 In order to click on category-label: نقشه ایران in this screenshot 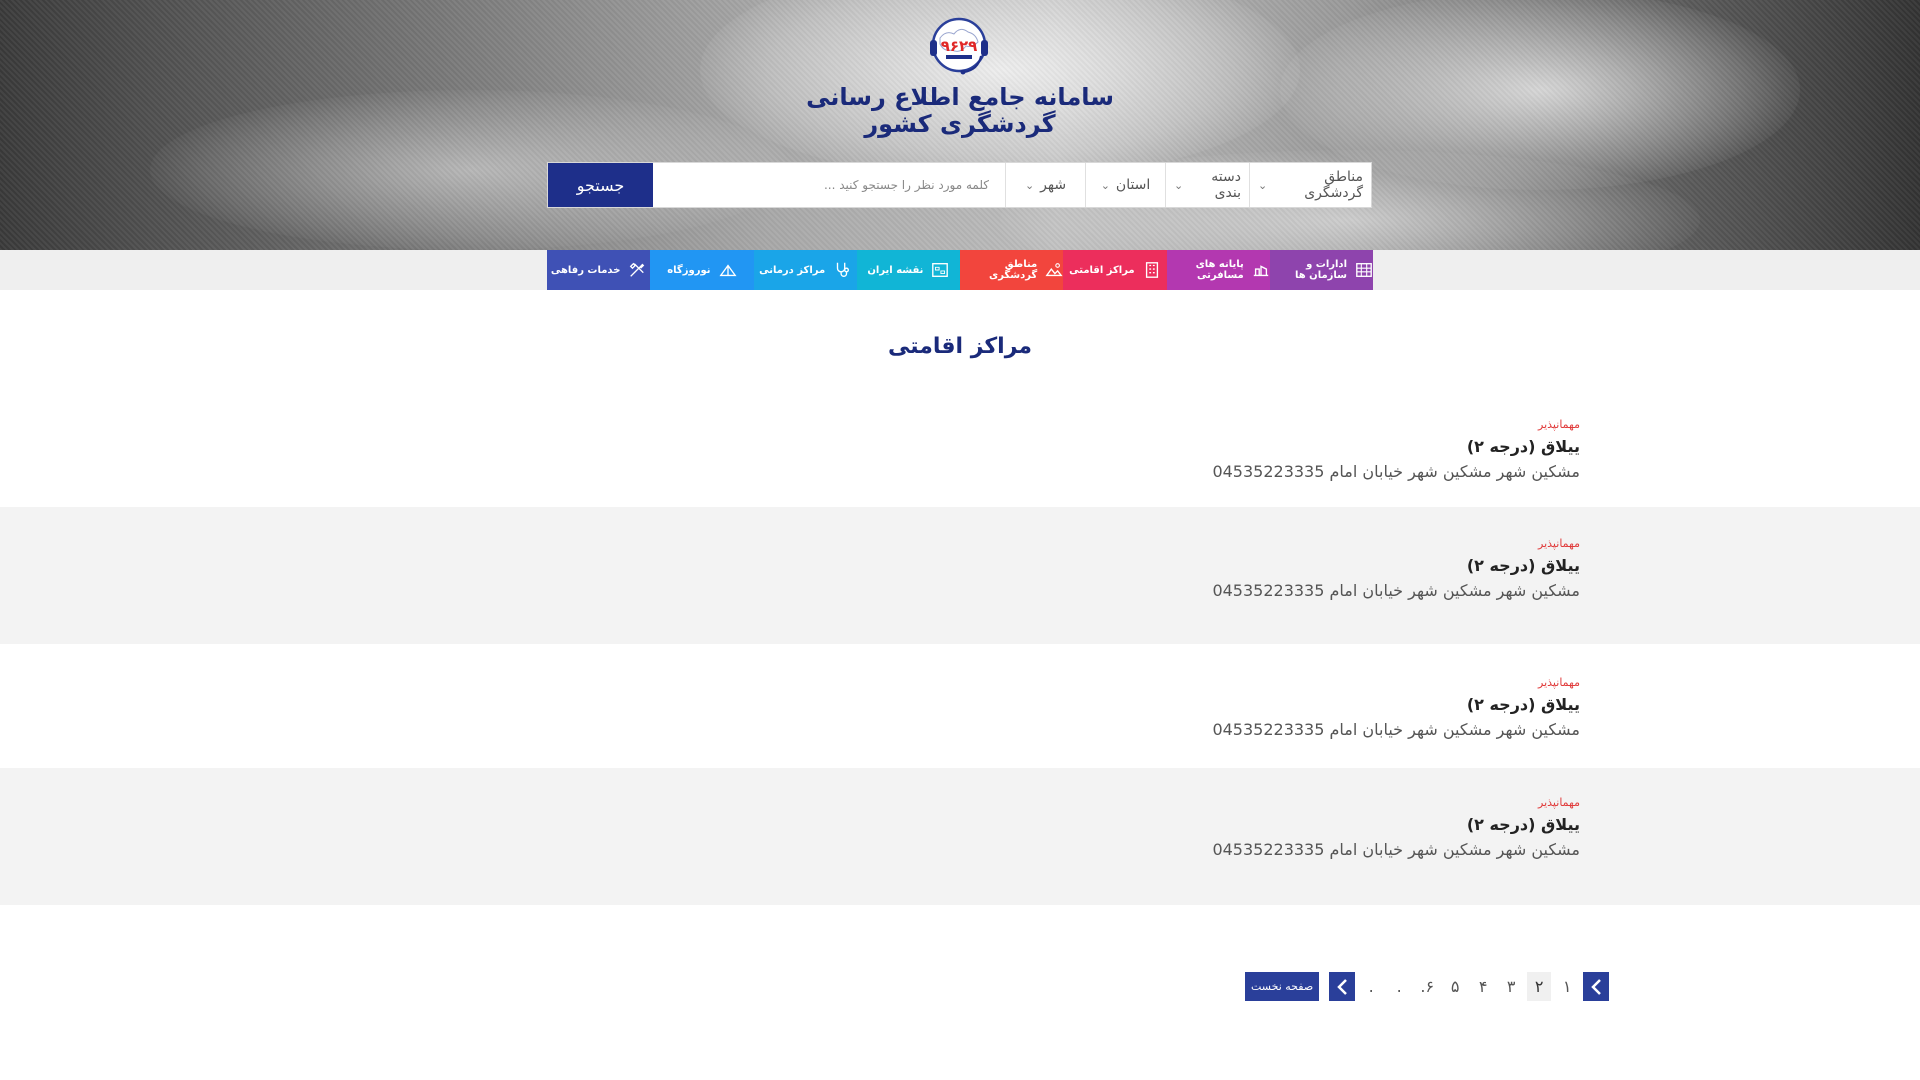, I will do `click(895, 270)`.